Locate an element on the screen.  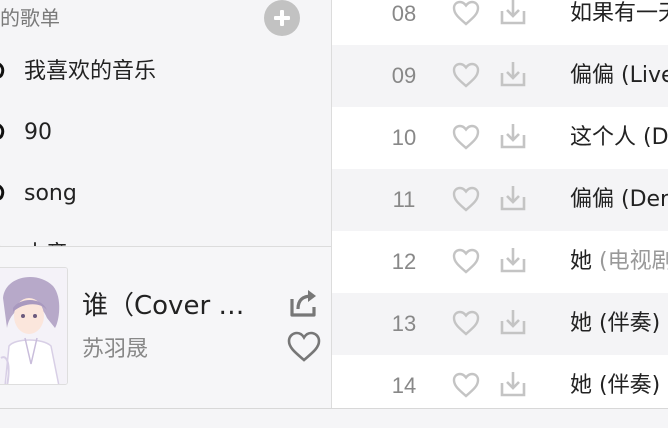
table-row: 09 偏偏 (Live is located at coordinates (500, 76).